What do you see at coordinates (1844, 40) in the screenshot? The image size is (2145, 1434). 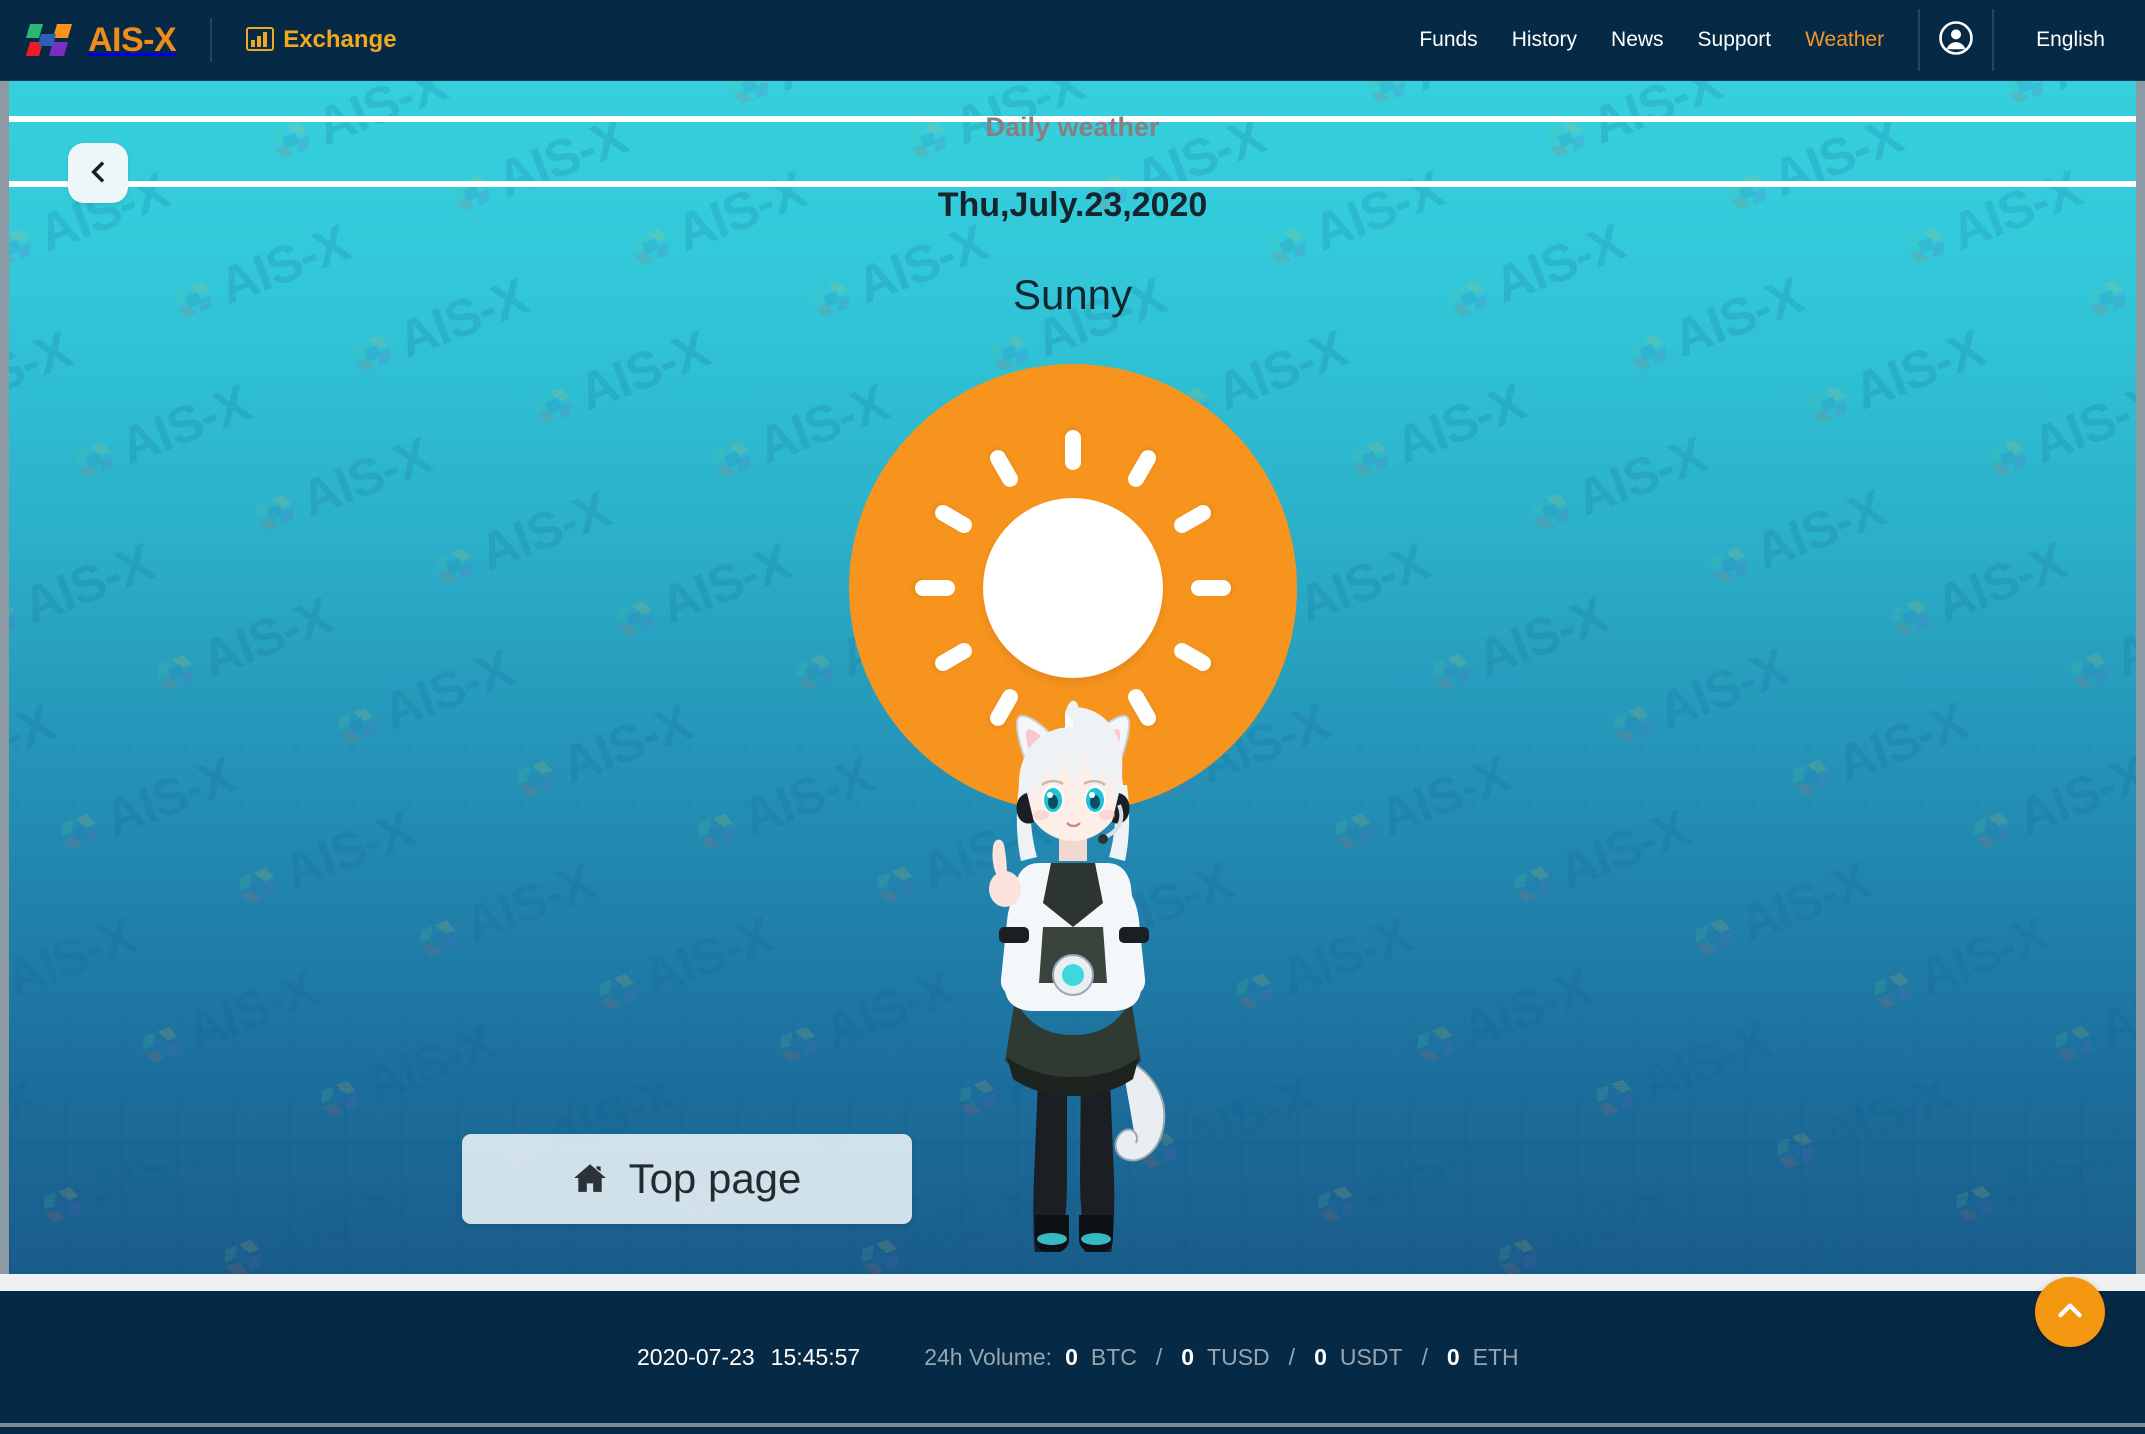 I see `nav-item-weather: Weather` at bounding box center [1844, 40].